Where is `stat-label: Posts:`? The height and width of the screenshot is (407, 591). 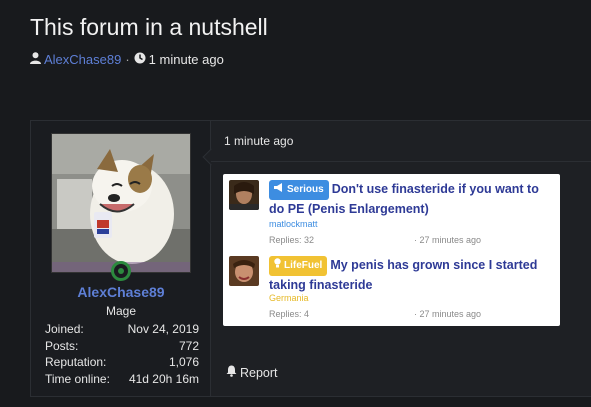 stat-label: Posts: is located at coordinates (62, 345).